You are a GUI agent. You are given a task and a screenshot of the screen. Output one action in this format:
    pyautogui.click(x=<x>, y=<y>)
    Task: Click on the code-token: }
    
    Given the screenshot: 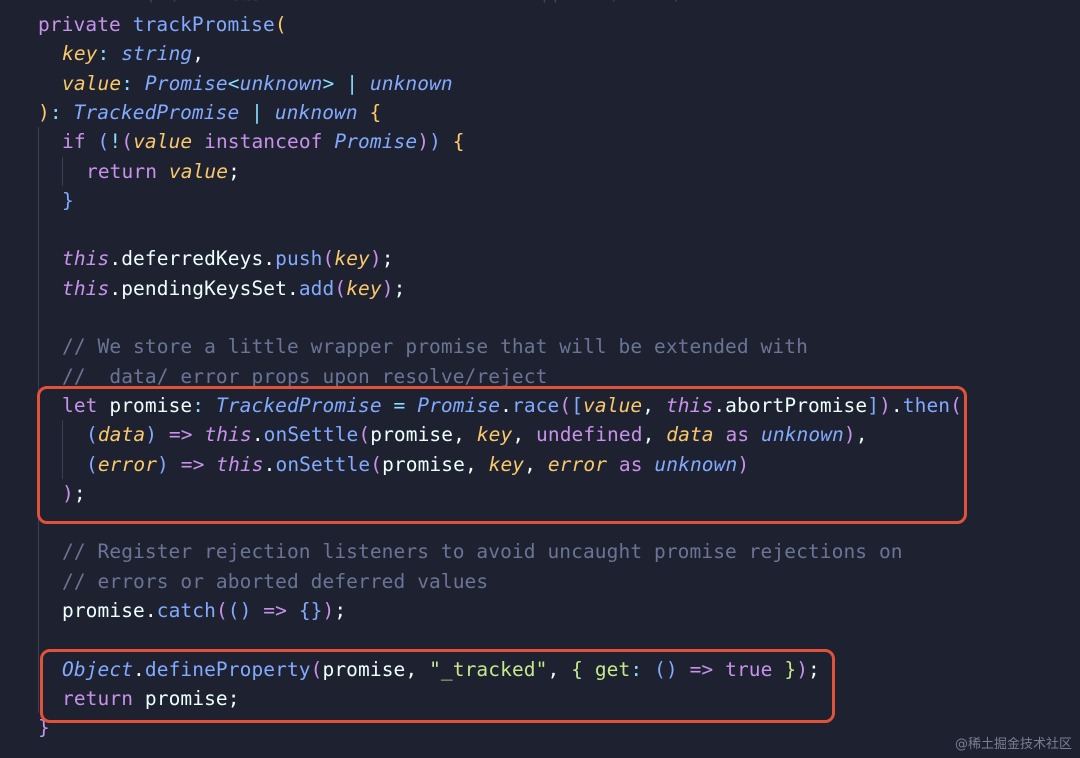 What is the action you would take?
    pyautogui.click(x=68, y=200)
    